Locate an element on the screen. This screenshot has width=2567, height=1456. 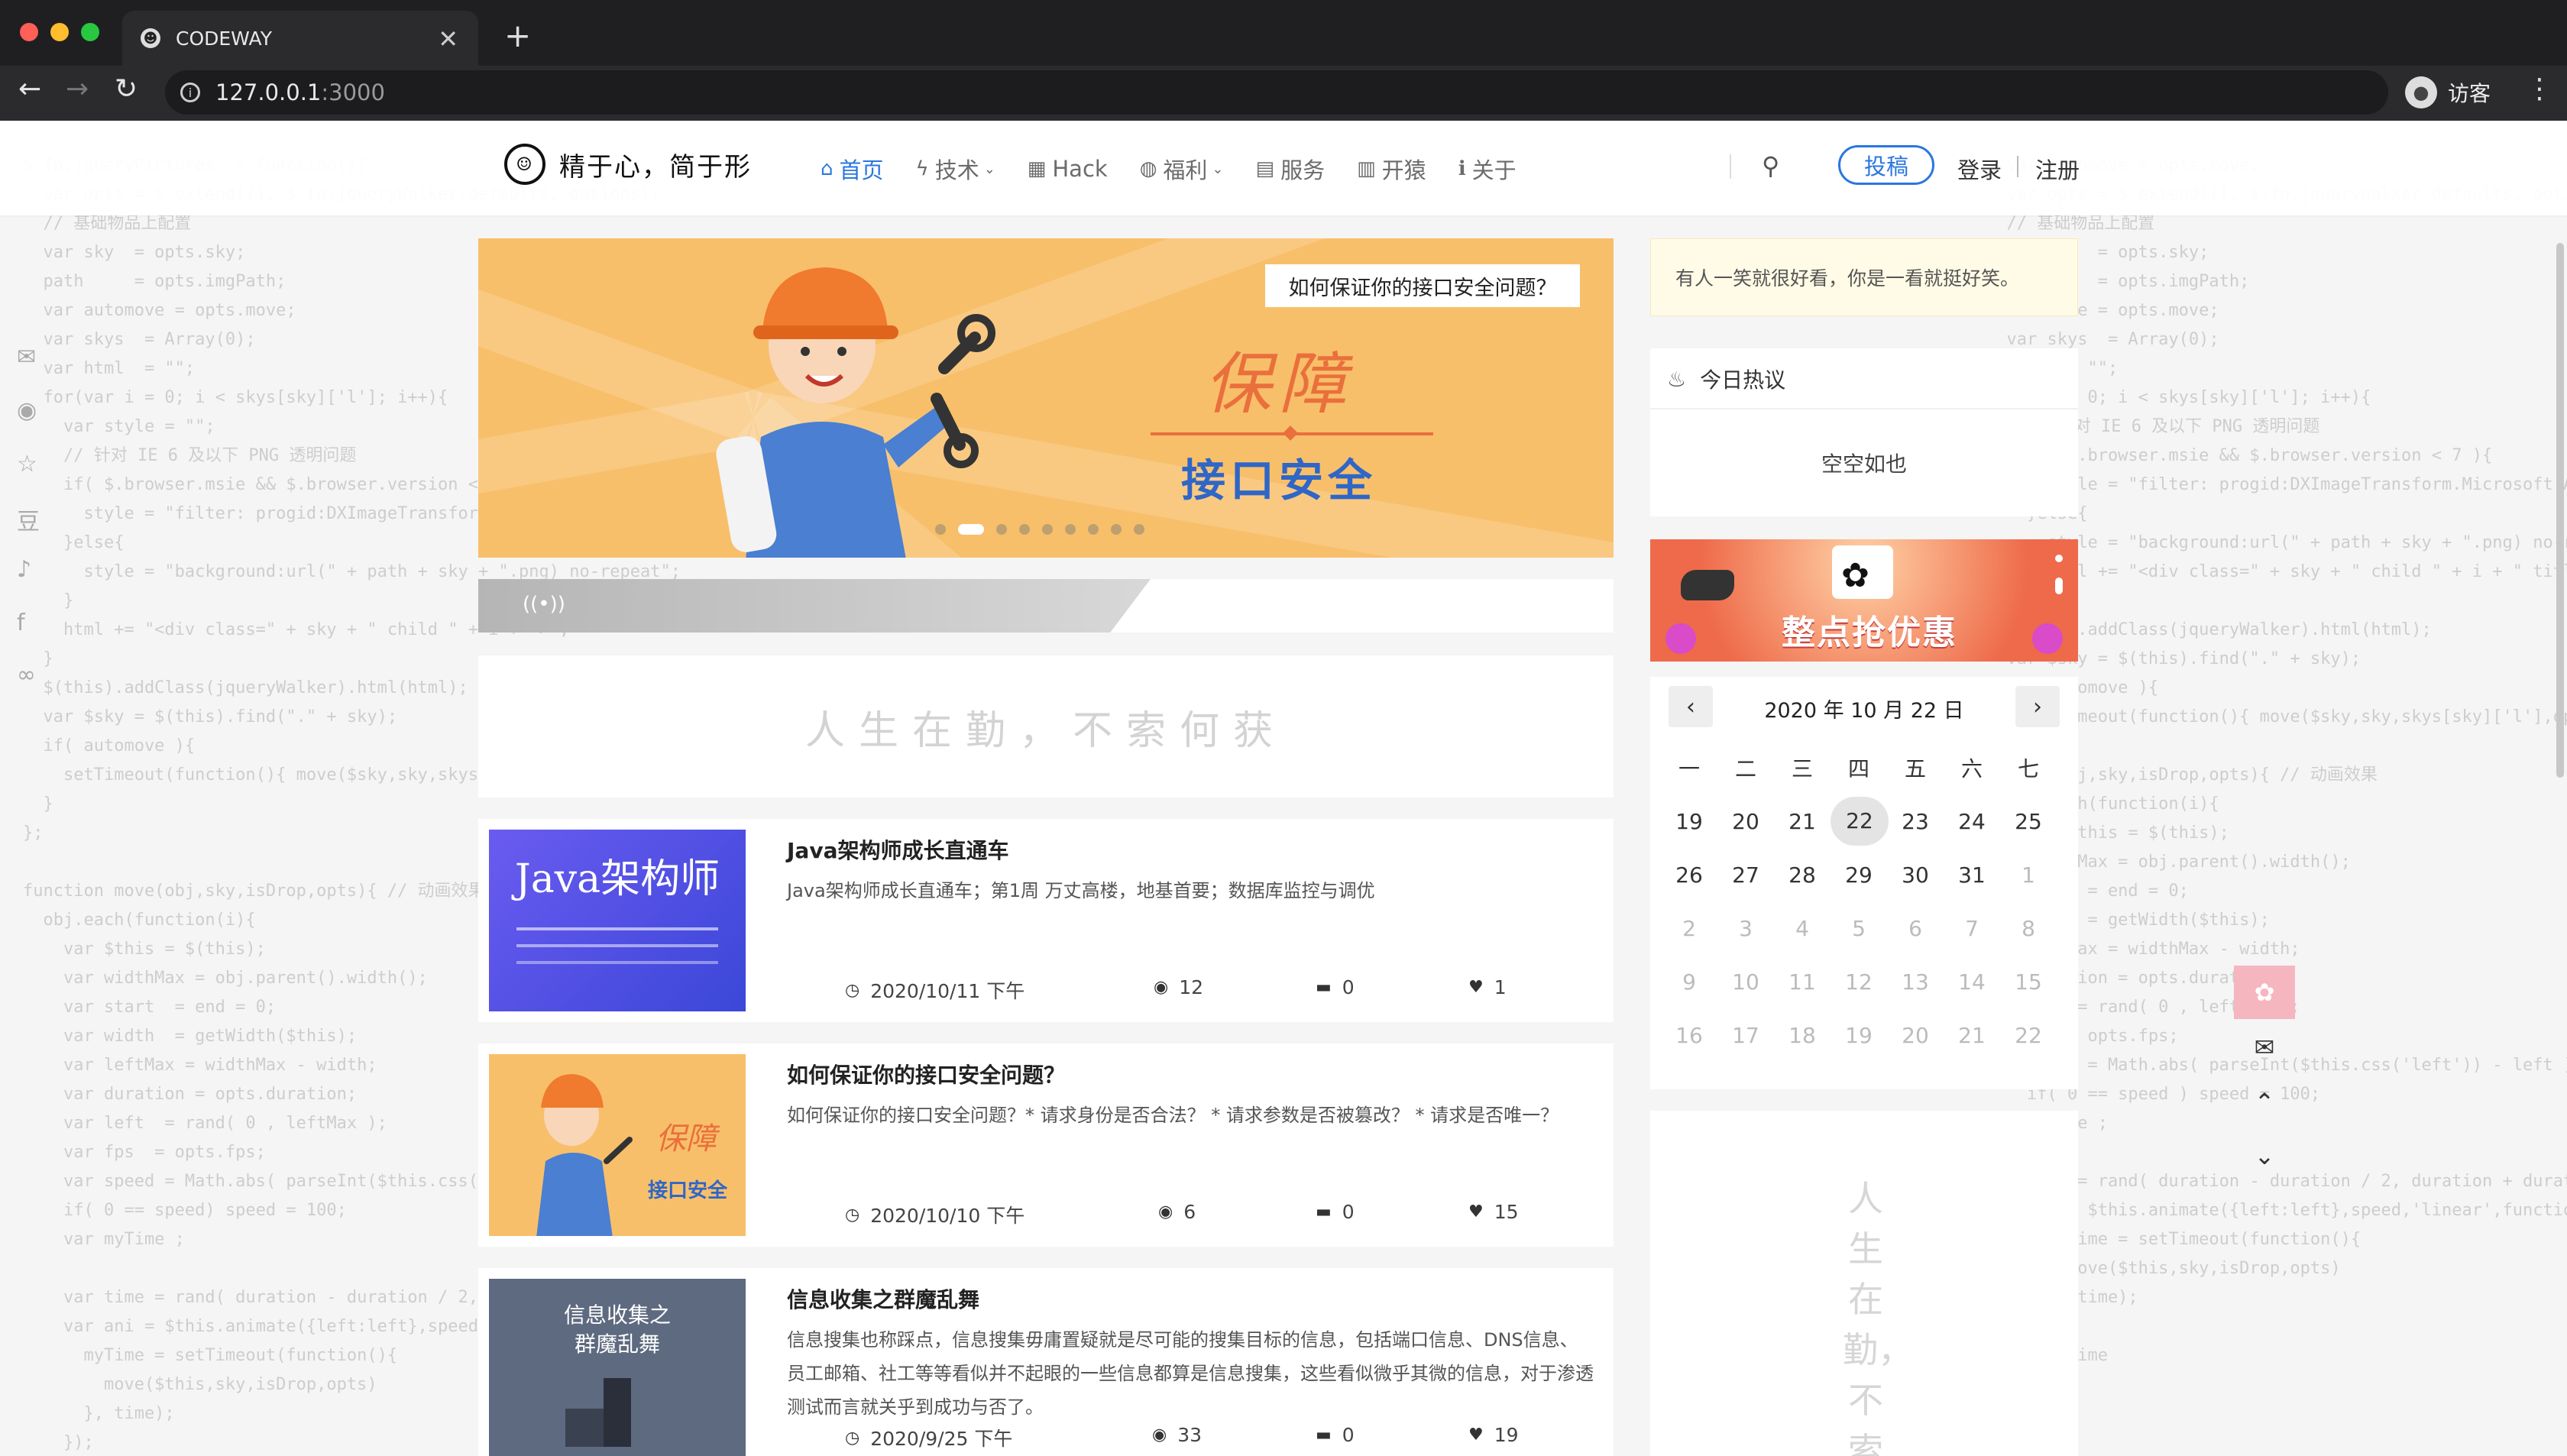
maximize-window-button is located at coordinates (90, 32).